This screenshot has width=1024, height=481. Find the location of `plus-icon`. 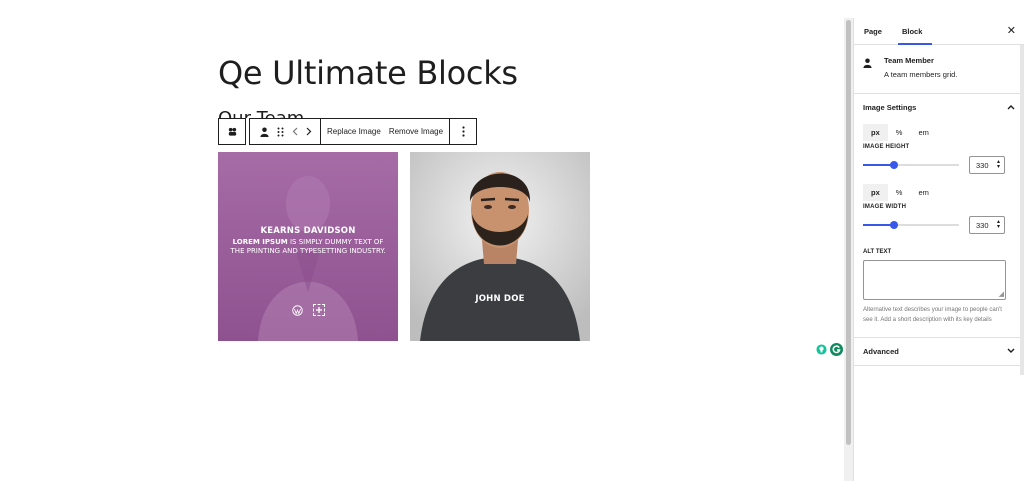

plus-icon is located at coordinates (319, 310).